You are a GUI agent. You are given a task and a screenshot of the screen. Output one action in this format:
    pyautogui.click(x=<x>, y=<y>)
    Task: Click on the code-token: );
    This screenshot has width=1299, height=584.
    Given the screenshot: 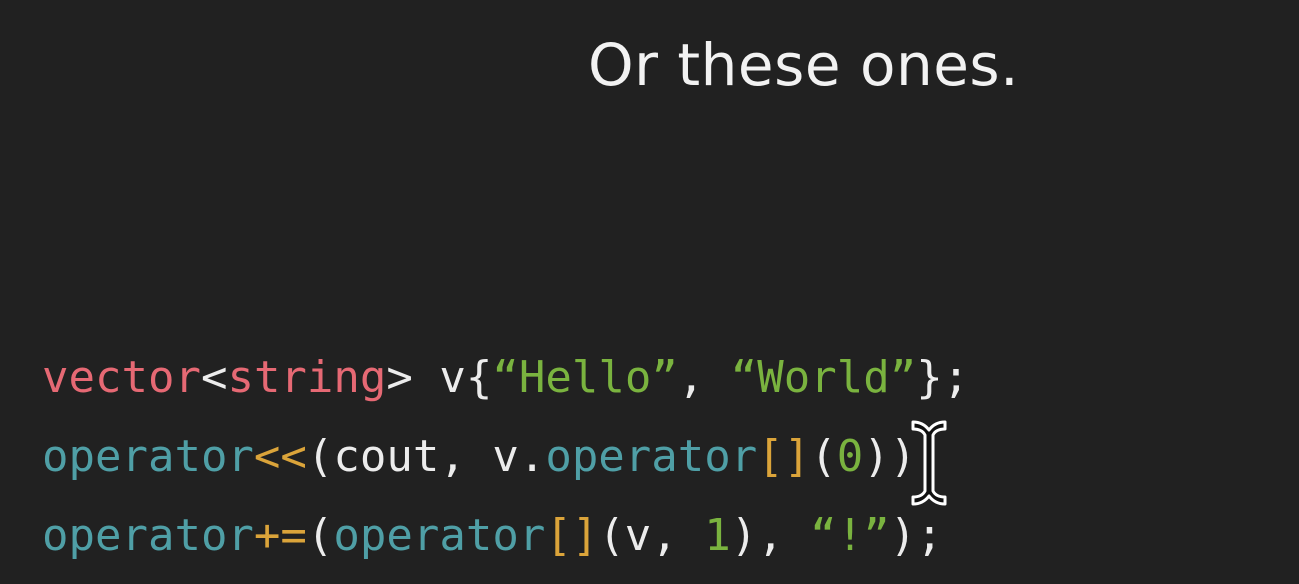 What is the action you would take?
    pyautogui.click(x=916, y=535)
    